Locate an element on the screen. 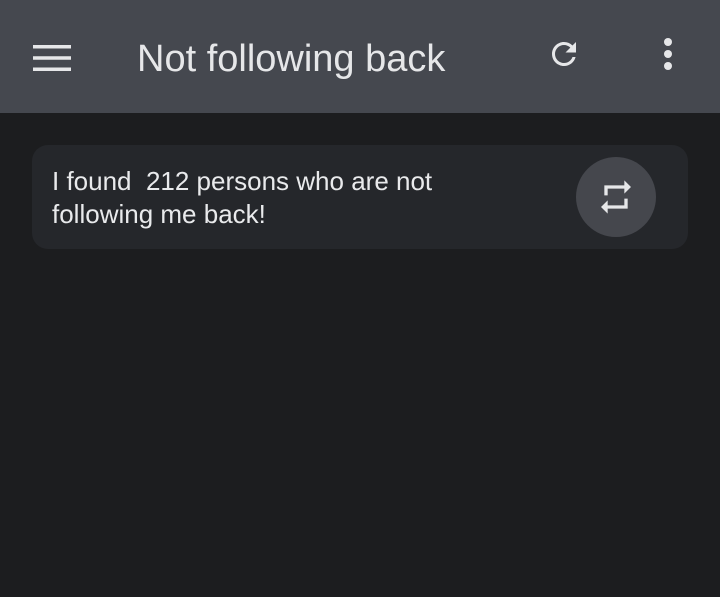  result-message-line-2: following me back! is located at coordinates (159, 214).